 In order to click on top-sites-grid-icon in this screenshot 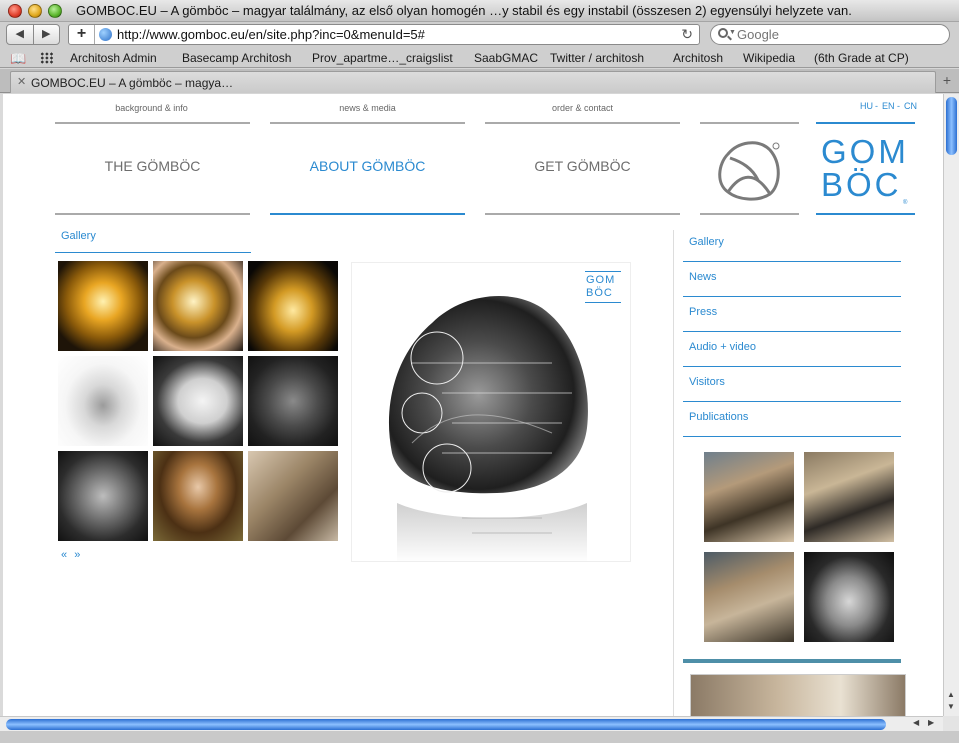, I will do `click(47, 58)`.